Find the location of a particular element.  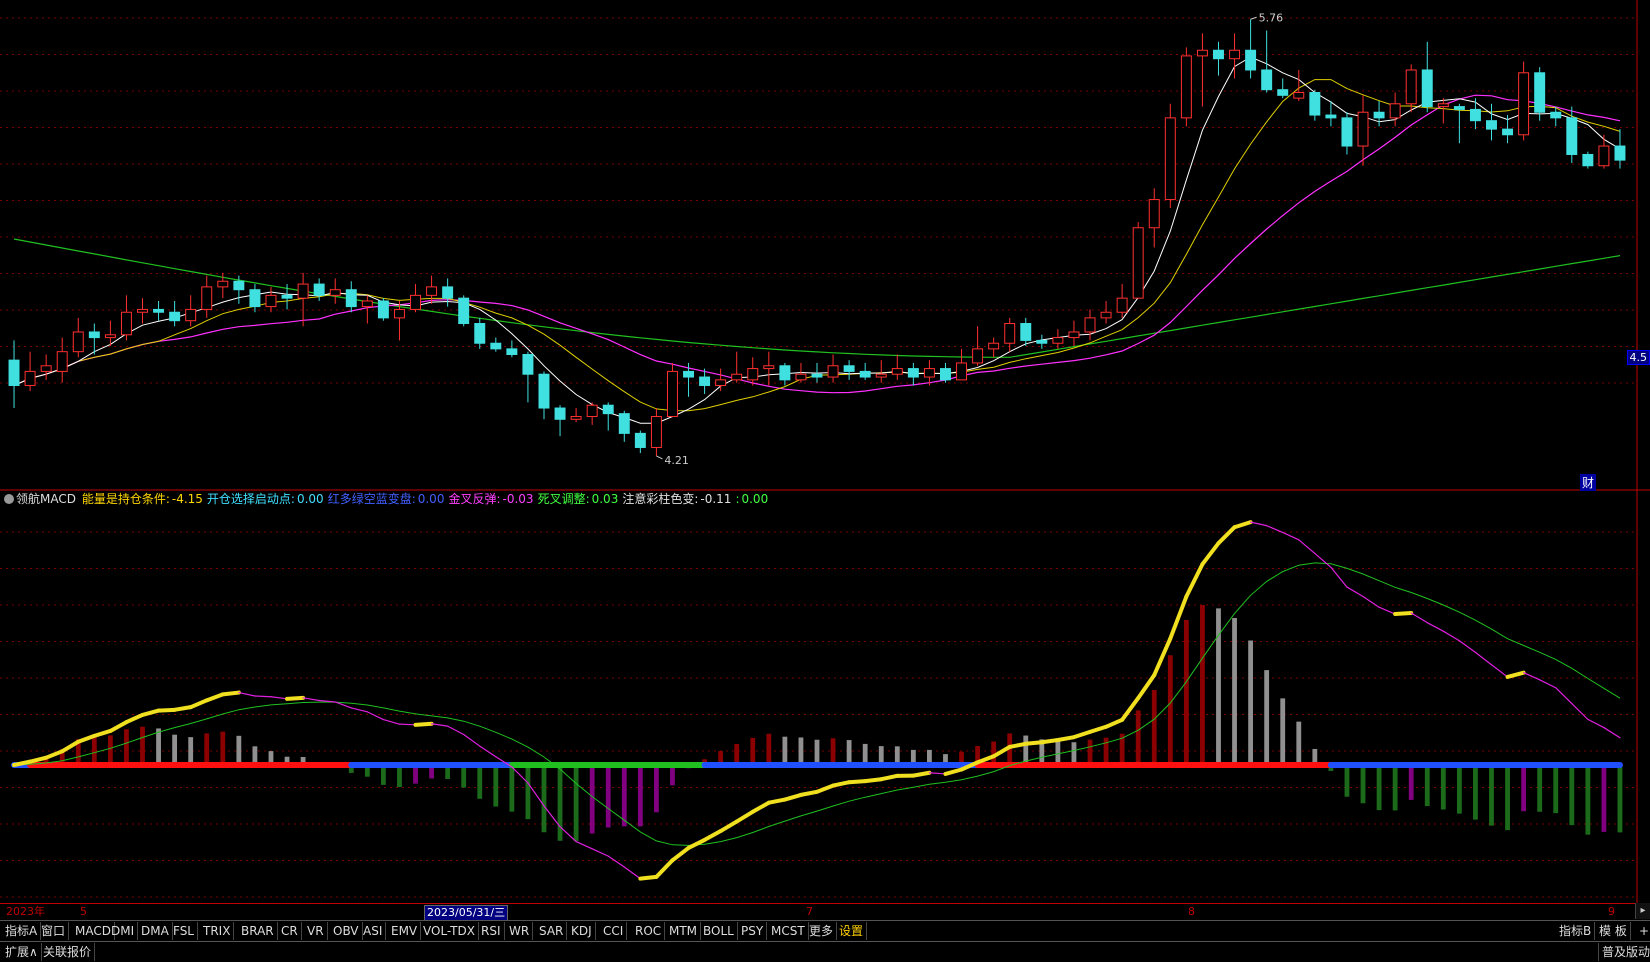

toolbar-button-5: FSL is located at coordinates (184, 931).